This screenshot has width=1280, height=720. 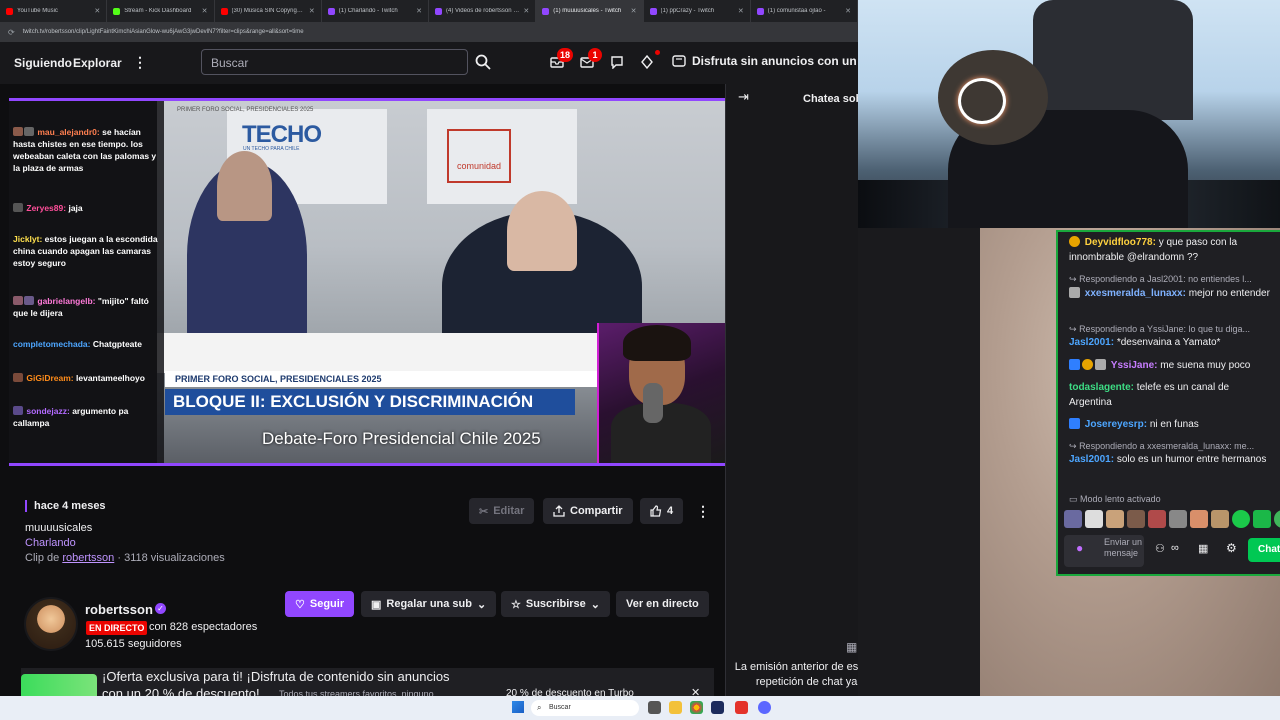 What do you see at coordinates (268, 11) in the screenshot?
I see `browser-tab: (30) Música SIN Copyright - ✕` at bounding box center [268, 11].